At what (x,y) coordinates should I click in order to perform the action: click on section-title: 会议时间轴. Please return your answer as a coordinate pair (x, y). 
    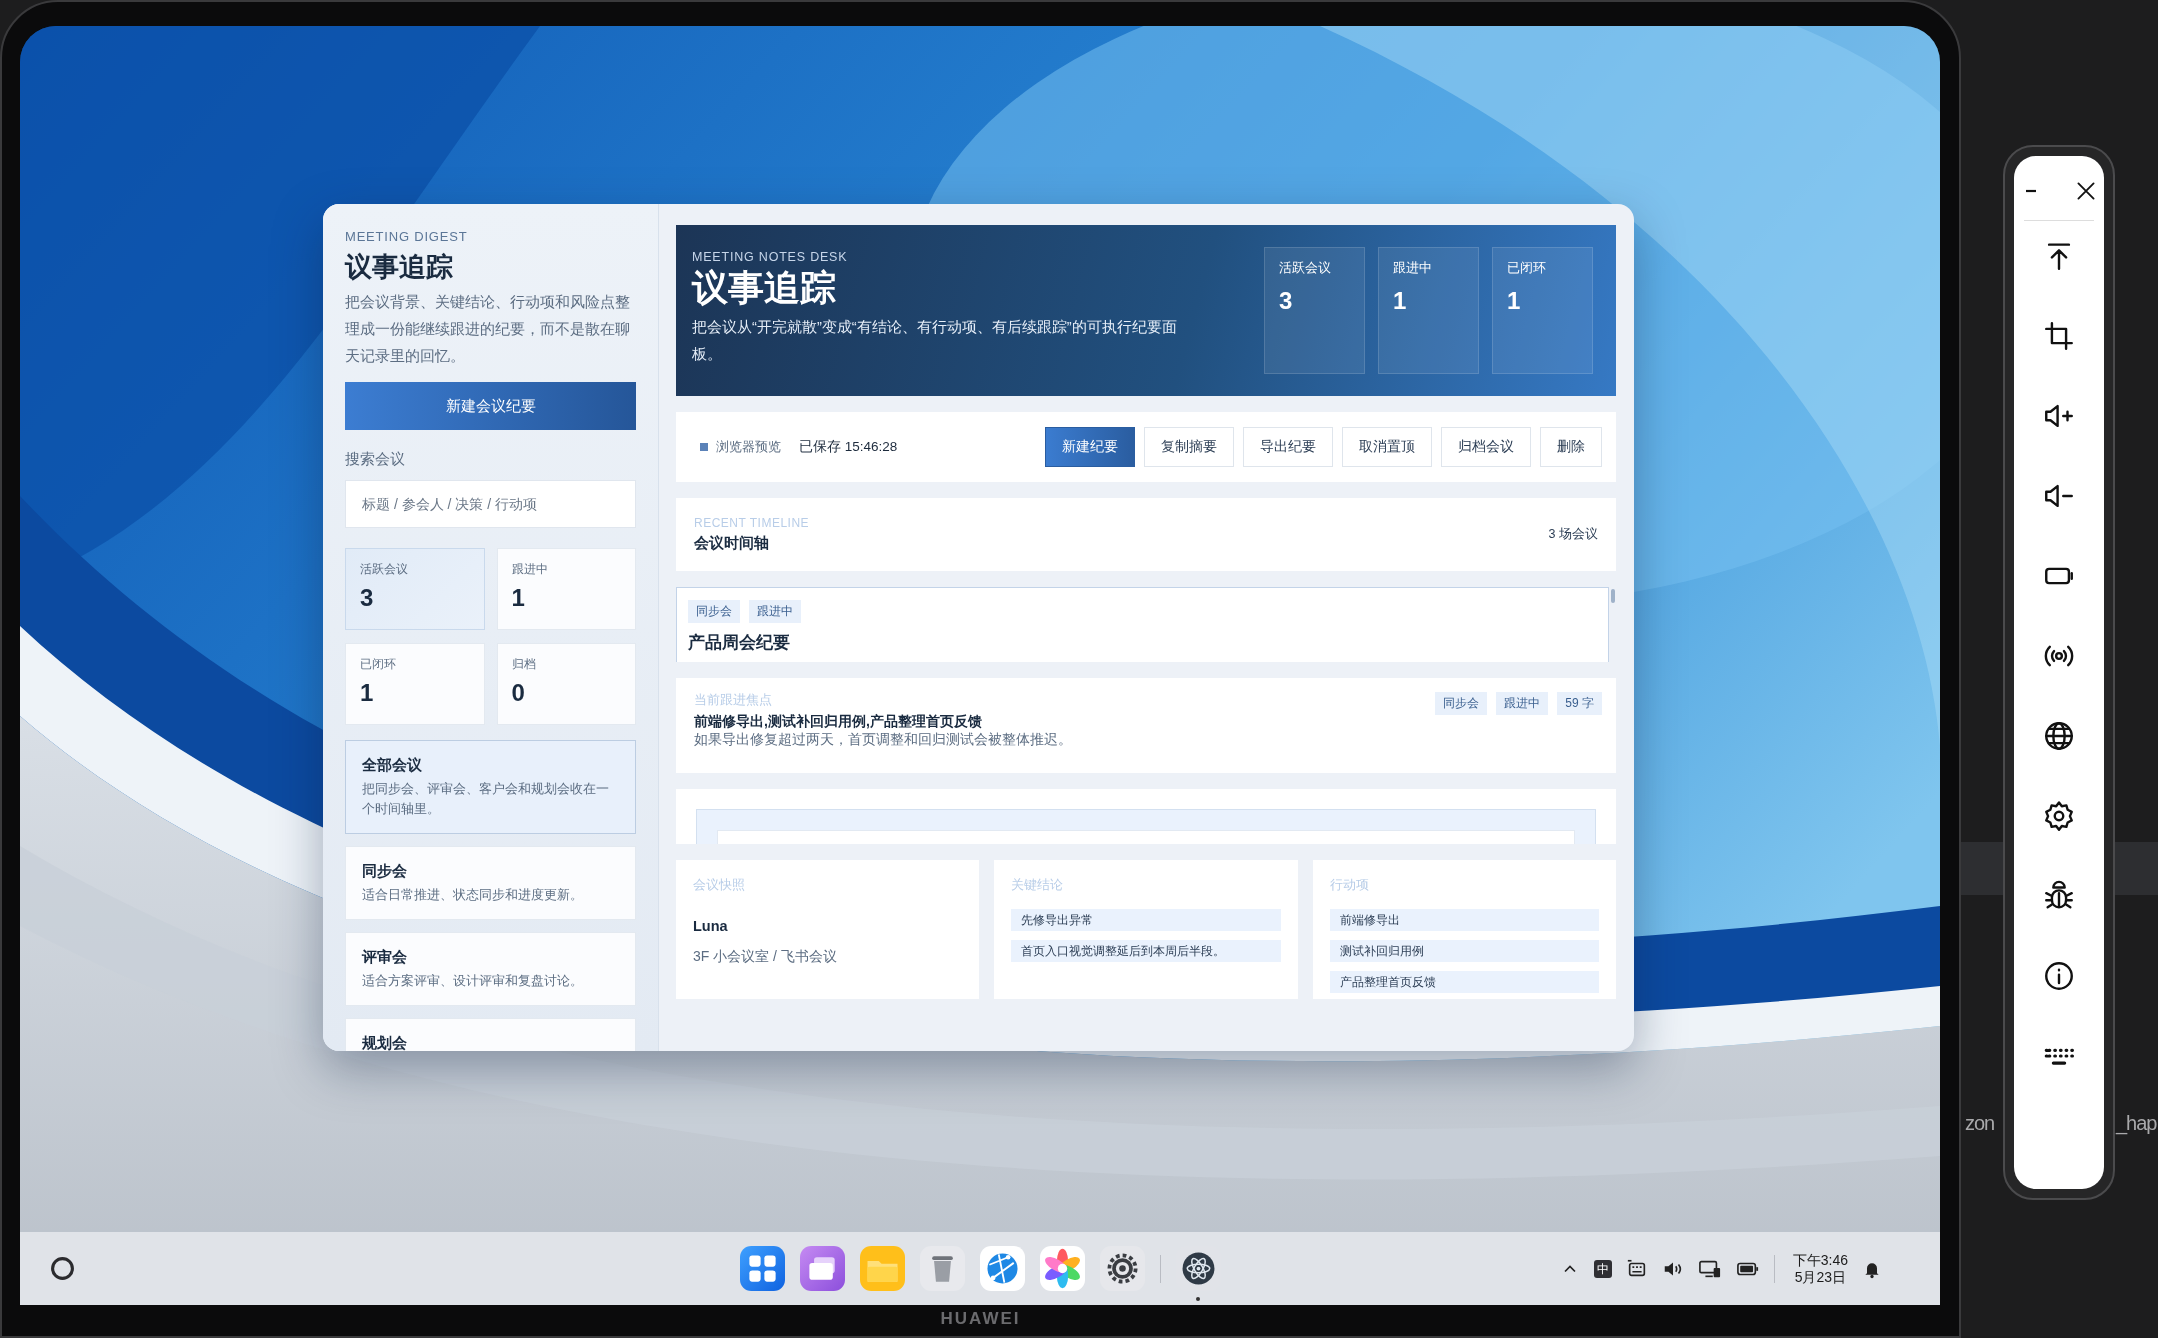
    Looking at the image, I should click on (732, 543).